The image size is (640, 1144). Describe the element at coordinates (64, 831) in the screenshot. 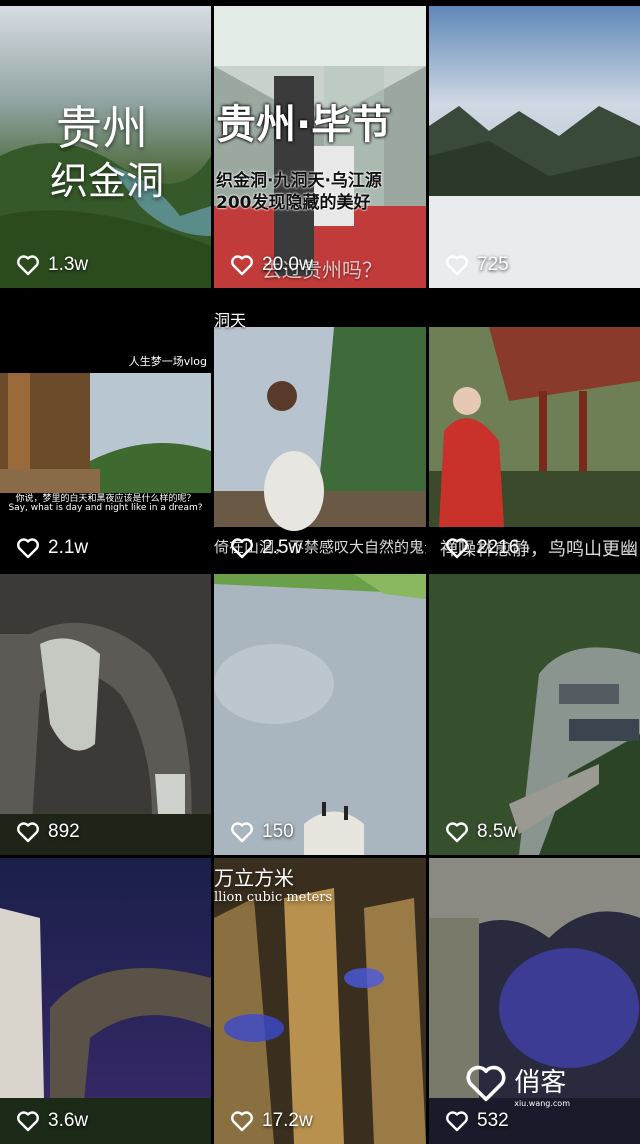

I see `like-count: 892` at that location.